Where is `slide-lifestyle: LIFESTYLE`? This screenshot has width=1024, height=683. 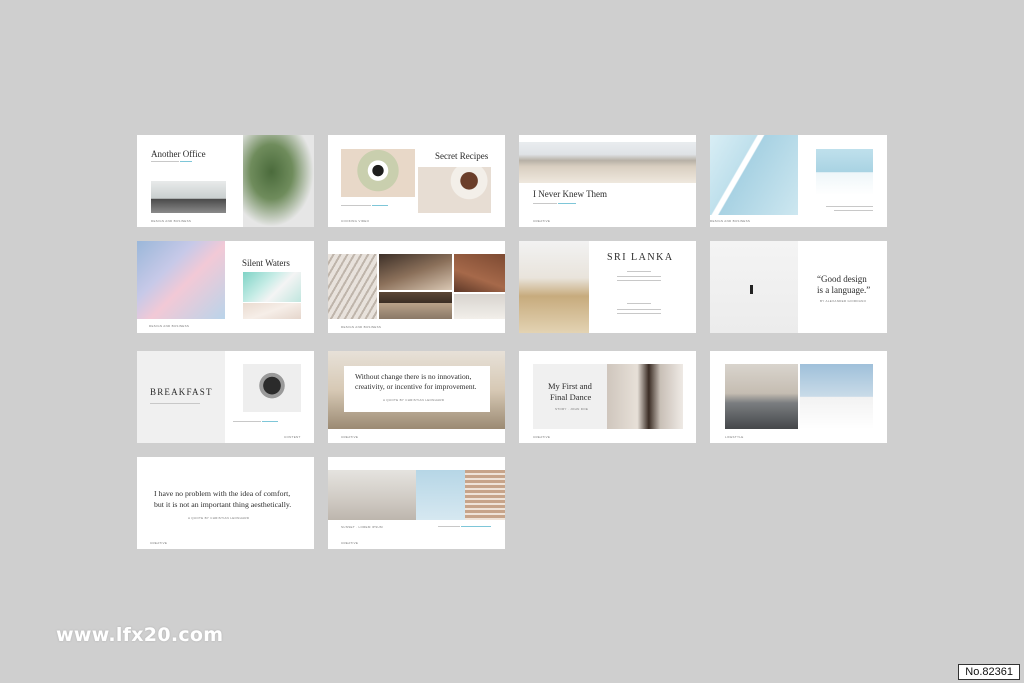 slide-lifestyle: LIFESTYLE is located at coordinates (798, 397).